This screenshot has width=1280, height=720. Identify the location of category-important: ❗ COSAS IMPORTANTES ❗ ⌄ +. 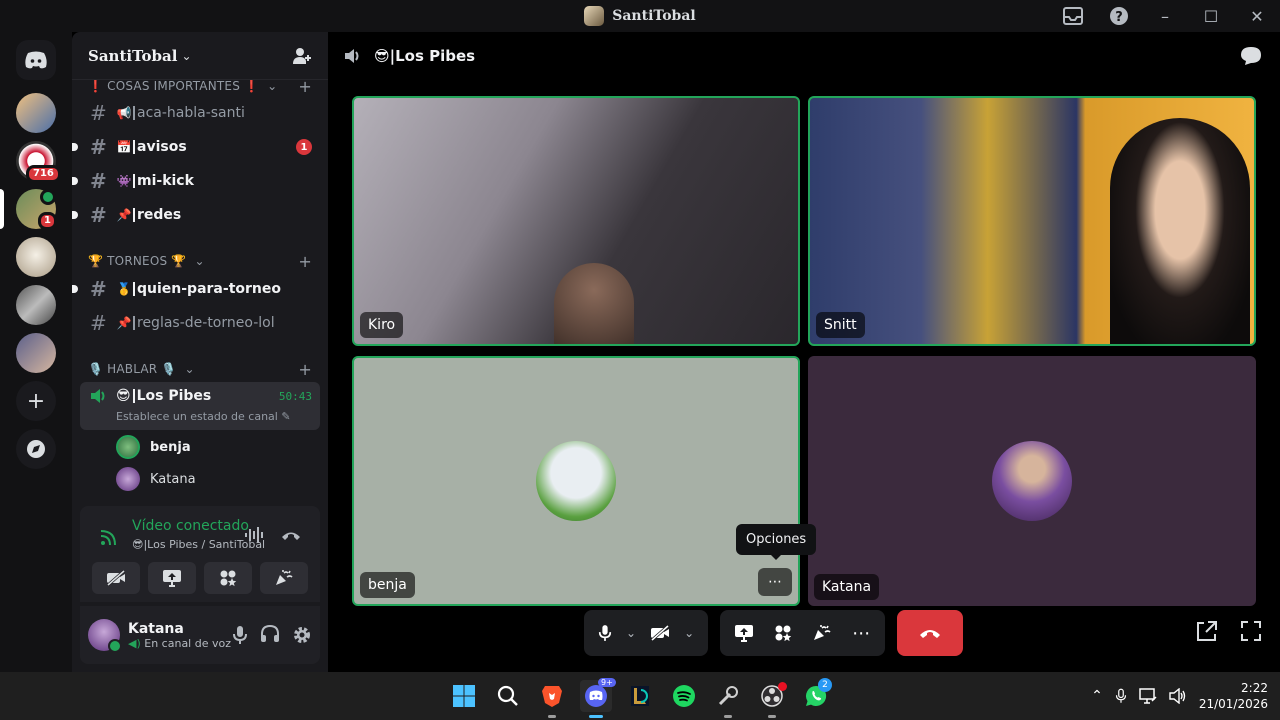
(200, 88).